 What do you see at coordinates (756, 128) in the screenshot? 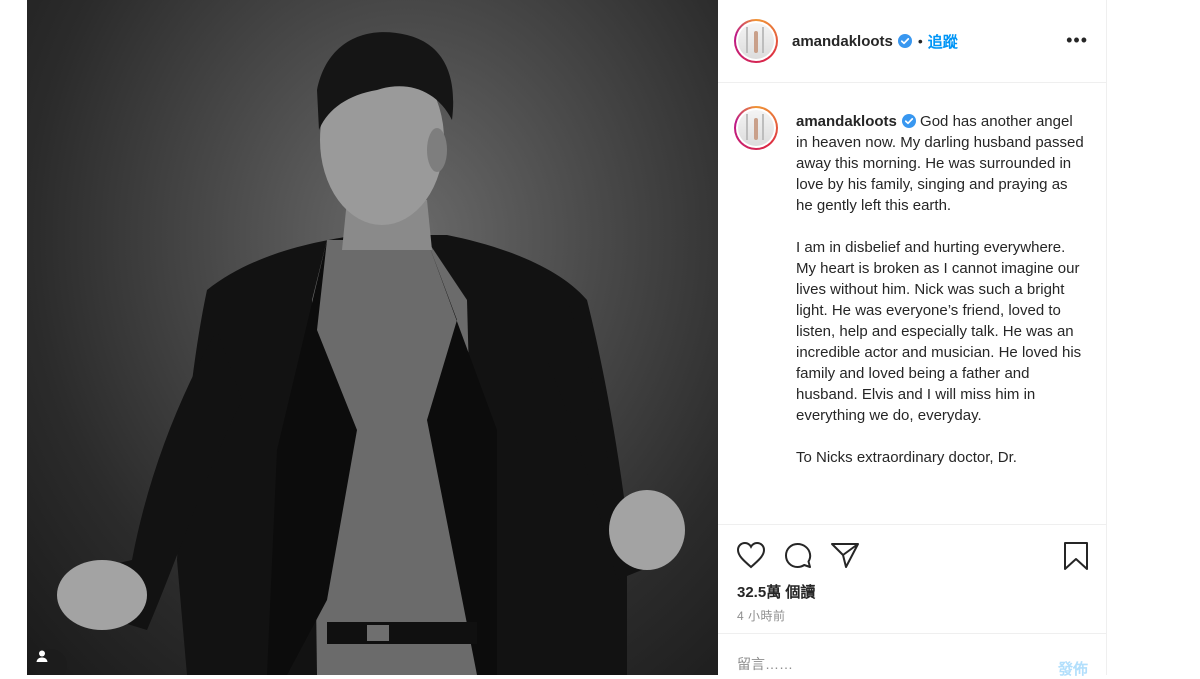
I see `caption-avatar` at bounding box center [756, 128].